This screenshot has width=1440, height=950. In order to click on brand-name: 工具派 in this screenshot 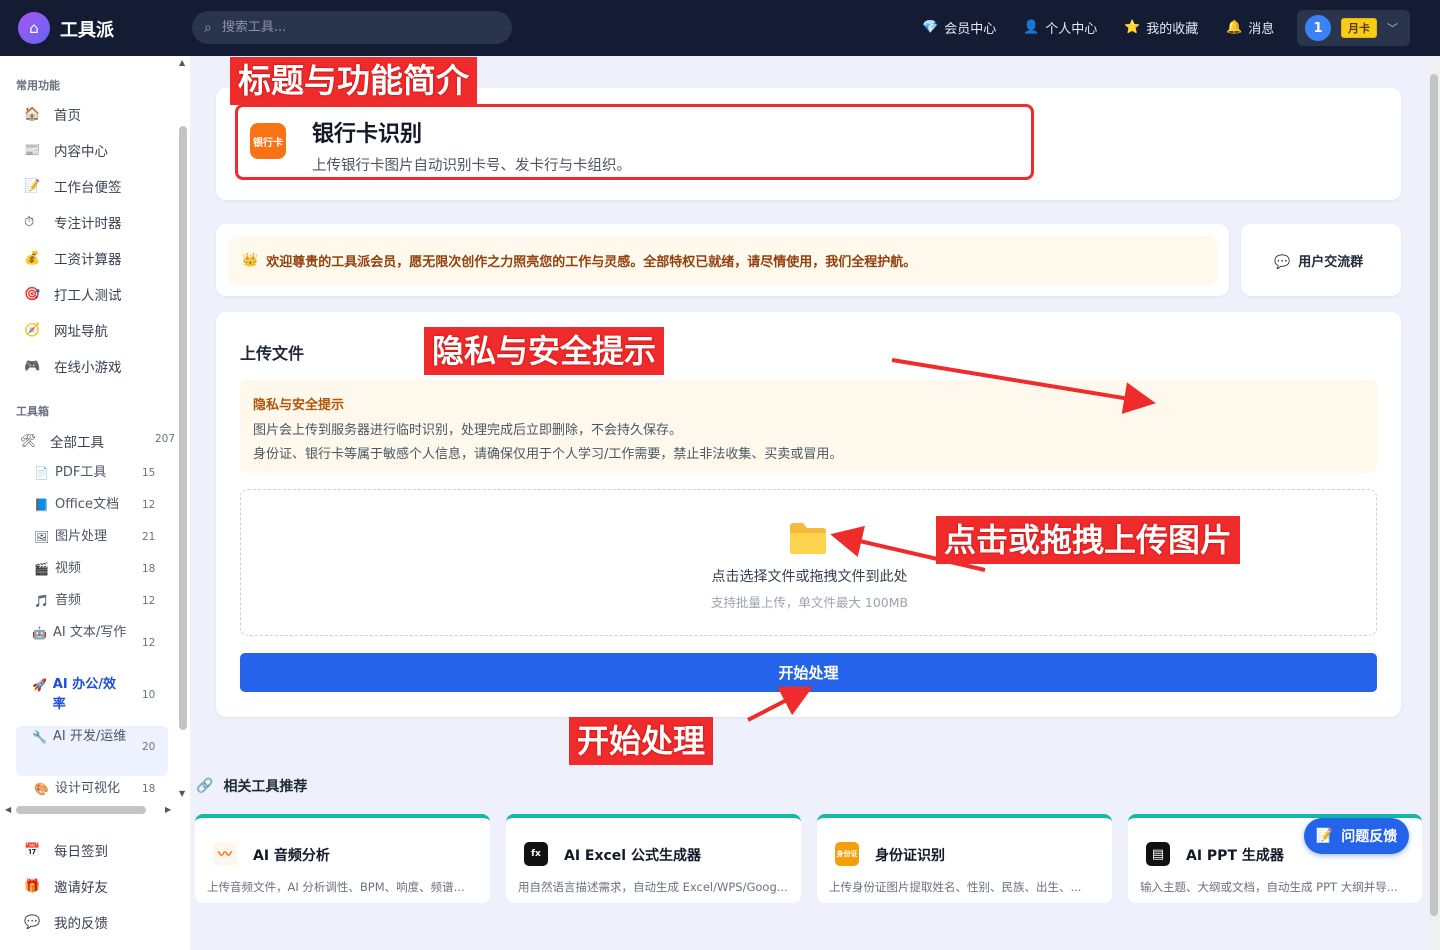, I will do `click(87, 29)`.